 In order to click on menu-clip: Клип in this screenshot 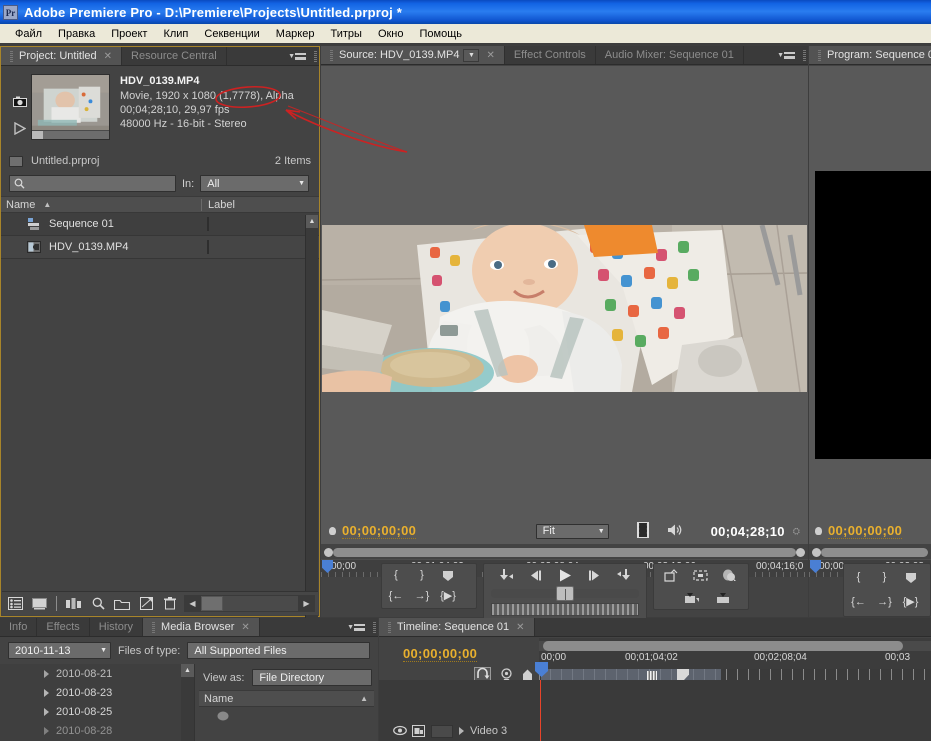, I will do `click(175, 34)`.